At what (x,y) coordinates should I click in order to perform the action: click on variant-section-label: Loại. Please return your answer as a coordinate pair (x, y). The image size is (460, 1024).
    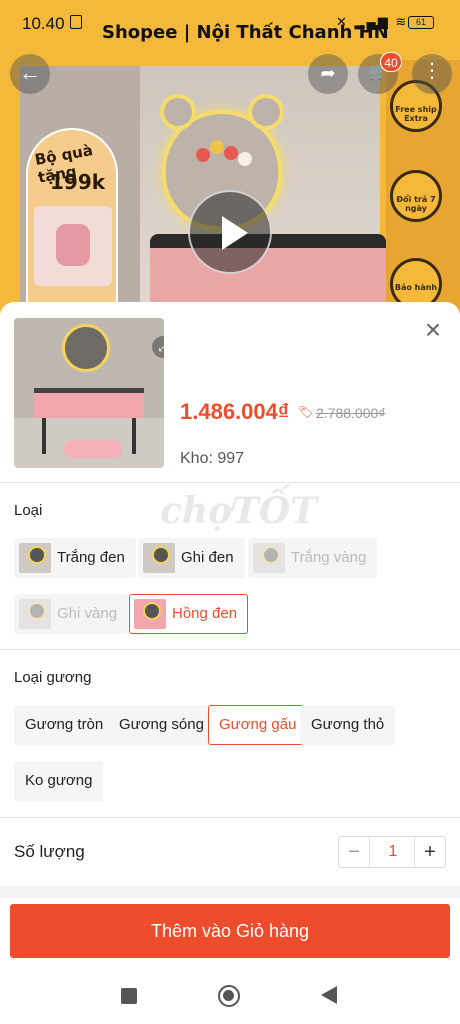
    Looking at the image, I should click on (28, 510).